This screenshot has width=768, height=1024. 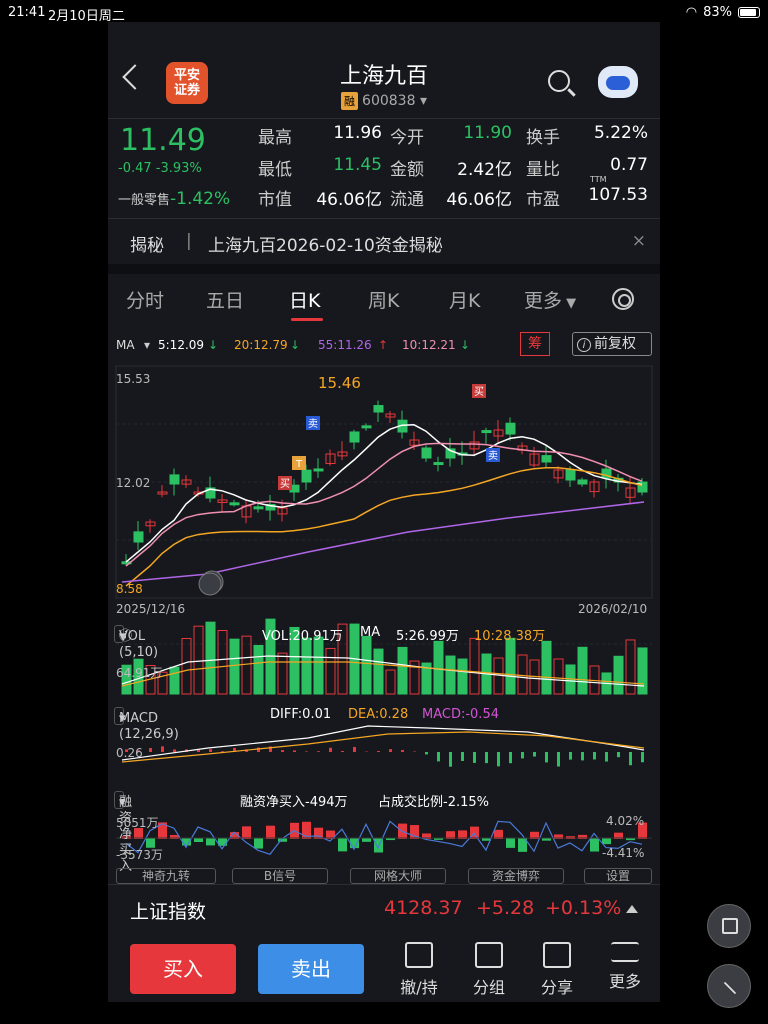 What do you see at coordinates (624, 981) in the screenshot?
I see `more-label: 更多` at bounding box center [624, 981].